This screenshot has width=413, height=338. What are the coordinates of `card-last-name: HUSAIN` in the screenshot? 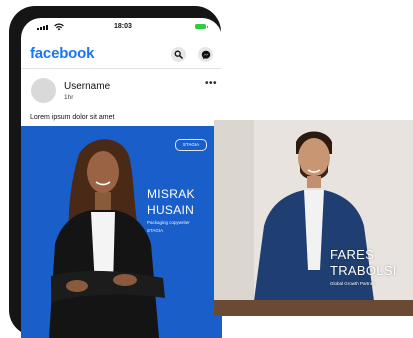 It's located at (171, 210).